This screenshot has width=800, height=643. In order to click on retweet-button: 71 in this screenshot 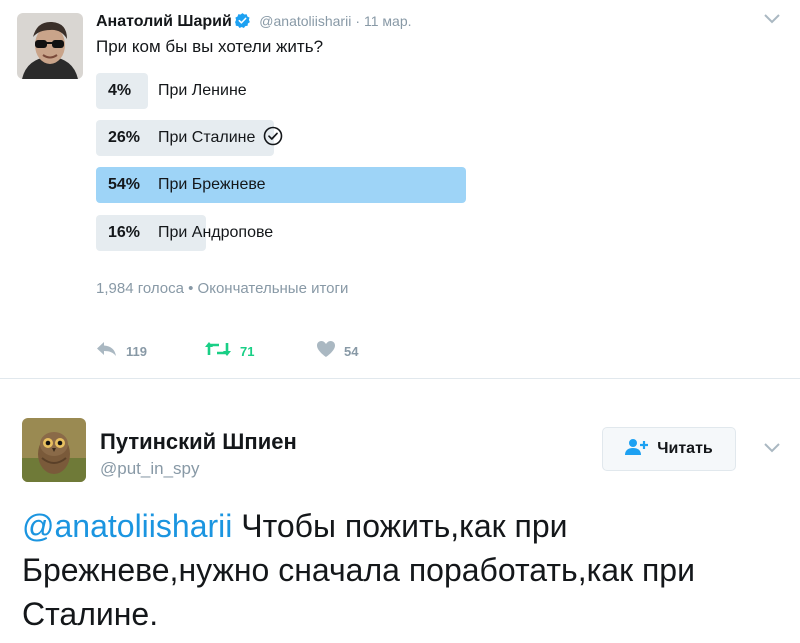, I will do `click(229, 351)`.